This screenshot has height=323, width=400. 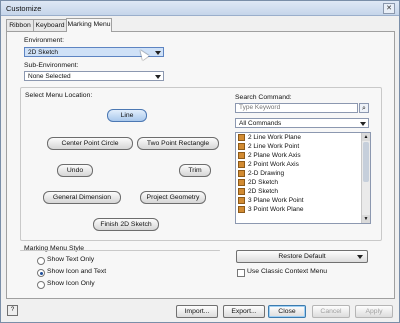 What do you see at coordinates (273, 164) in the screenshot?
I see `list-item-label: 2 Point Work Axis` at bounding box center [273, 164].